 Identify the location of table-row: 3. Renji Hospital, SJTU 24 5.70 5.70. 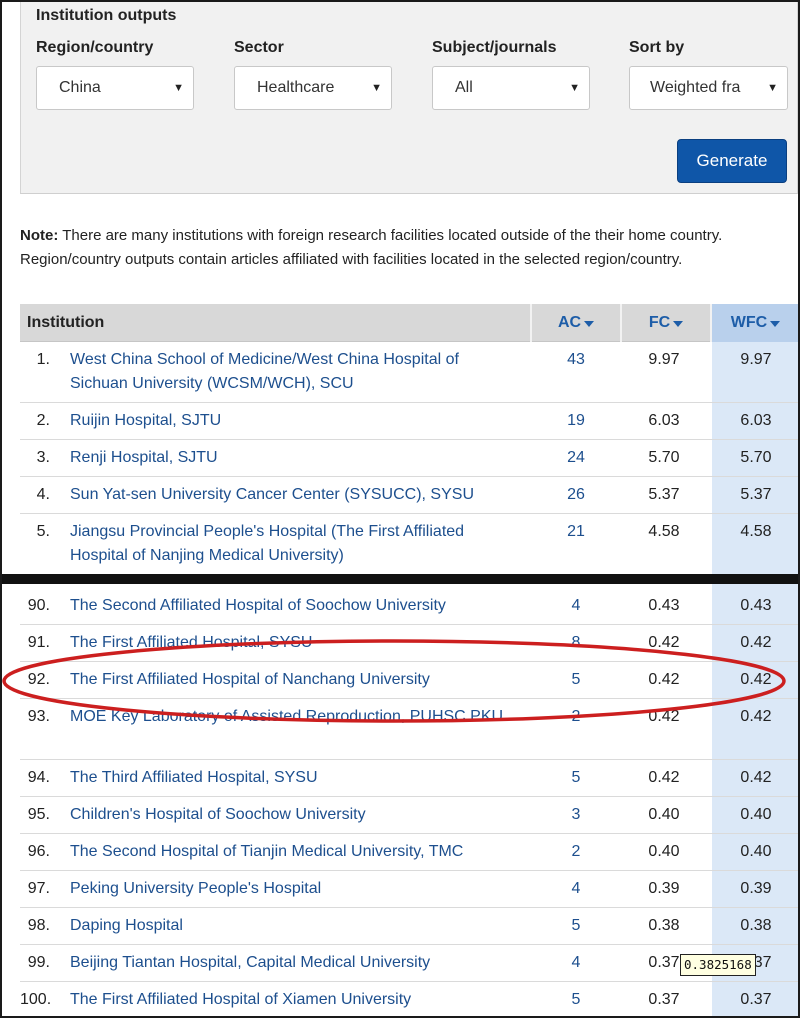
(409, 458).